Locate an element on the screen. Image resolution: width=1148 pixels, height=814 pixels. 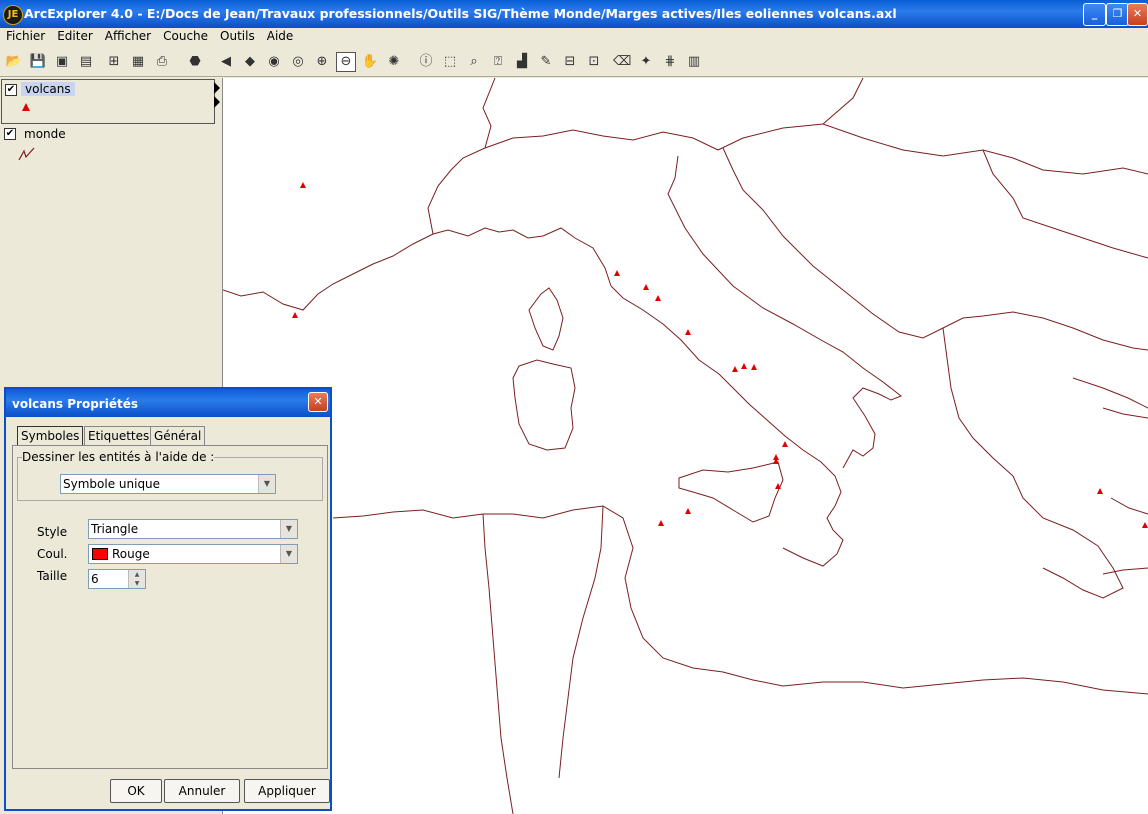
style-value: Triangle is located at coordinates (115, 529).